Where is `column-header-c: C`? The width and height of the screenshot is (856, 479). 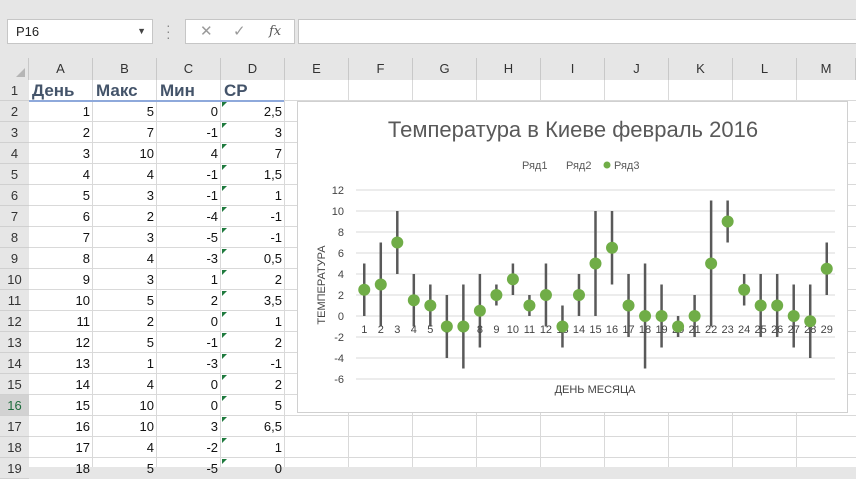 column-header-c: C is located at coordinates (189, 69).